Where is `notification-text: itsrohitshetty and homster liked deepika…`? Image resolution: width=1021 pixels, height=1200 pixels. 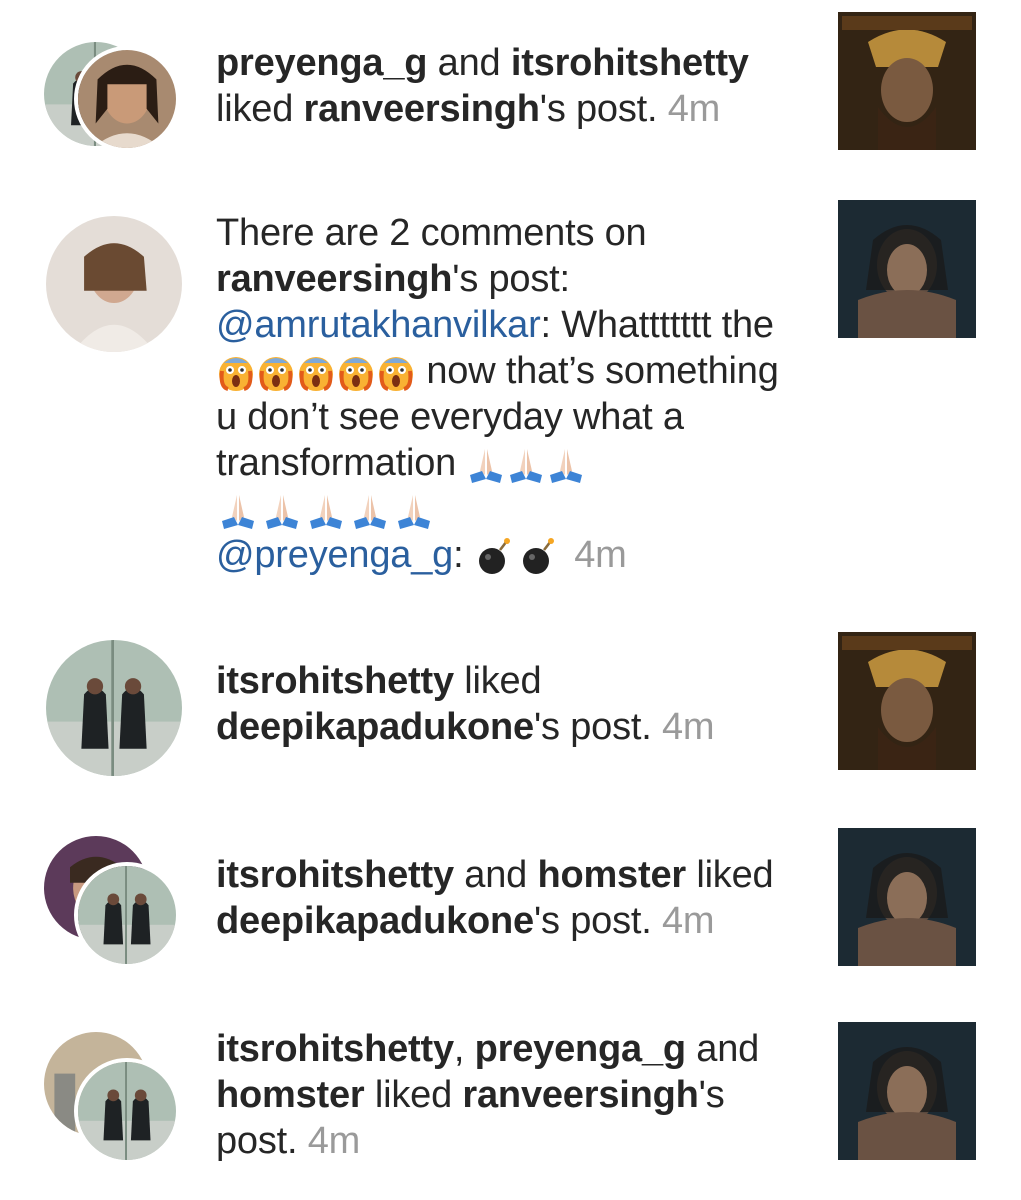
notification-text: itsrohitshetty and homster liked deepika… is located at coordinates (501, 898).